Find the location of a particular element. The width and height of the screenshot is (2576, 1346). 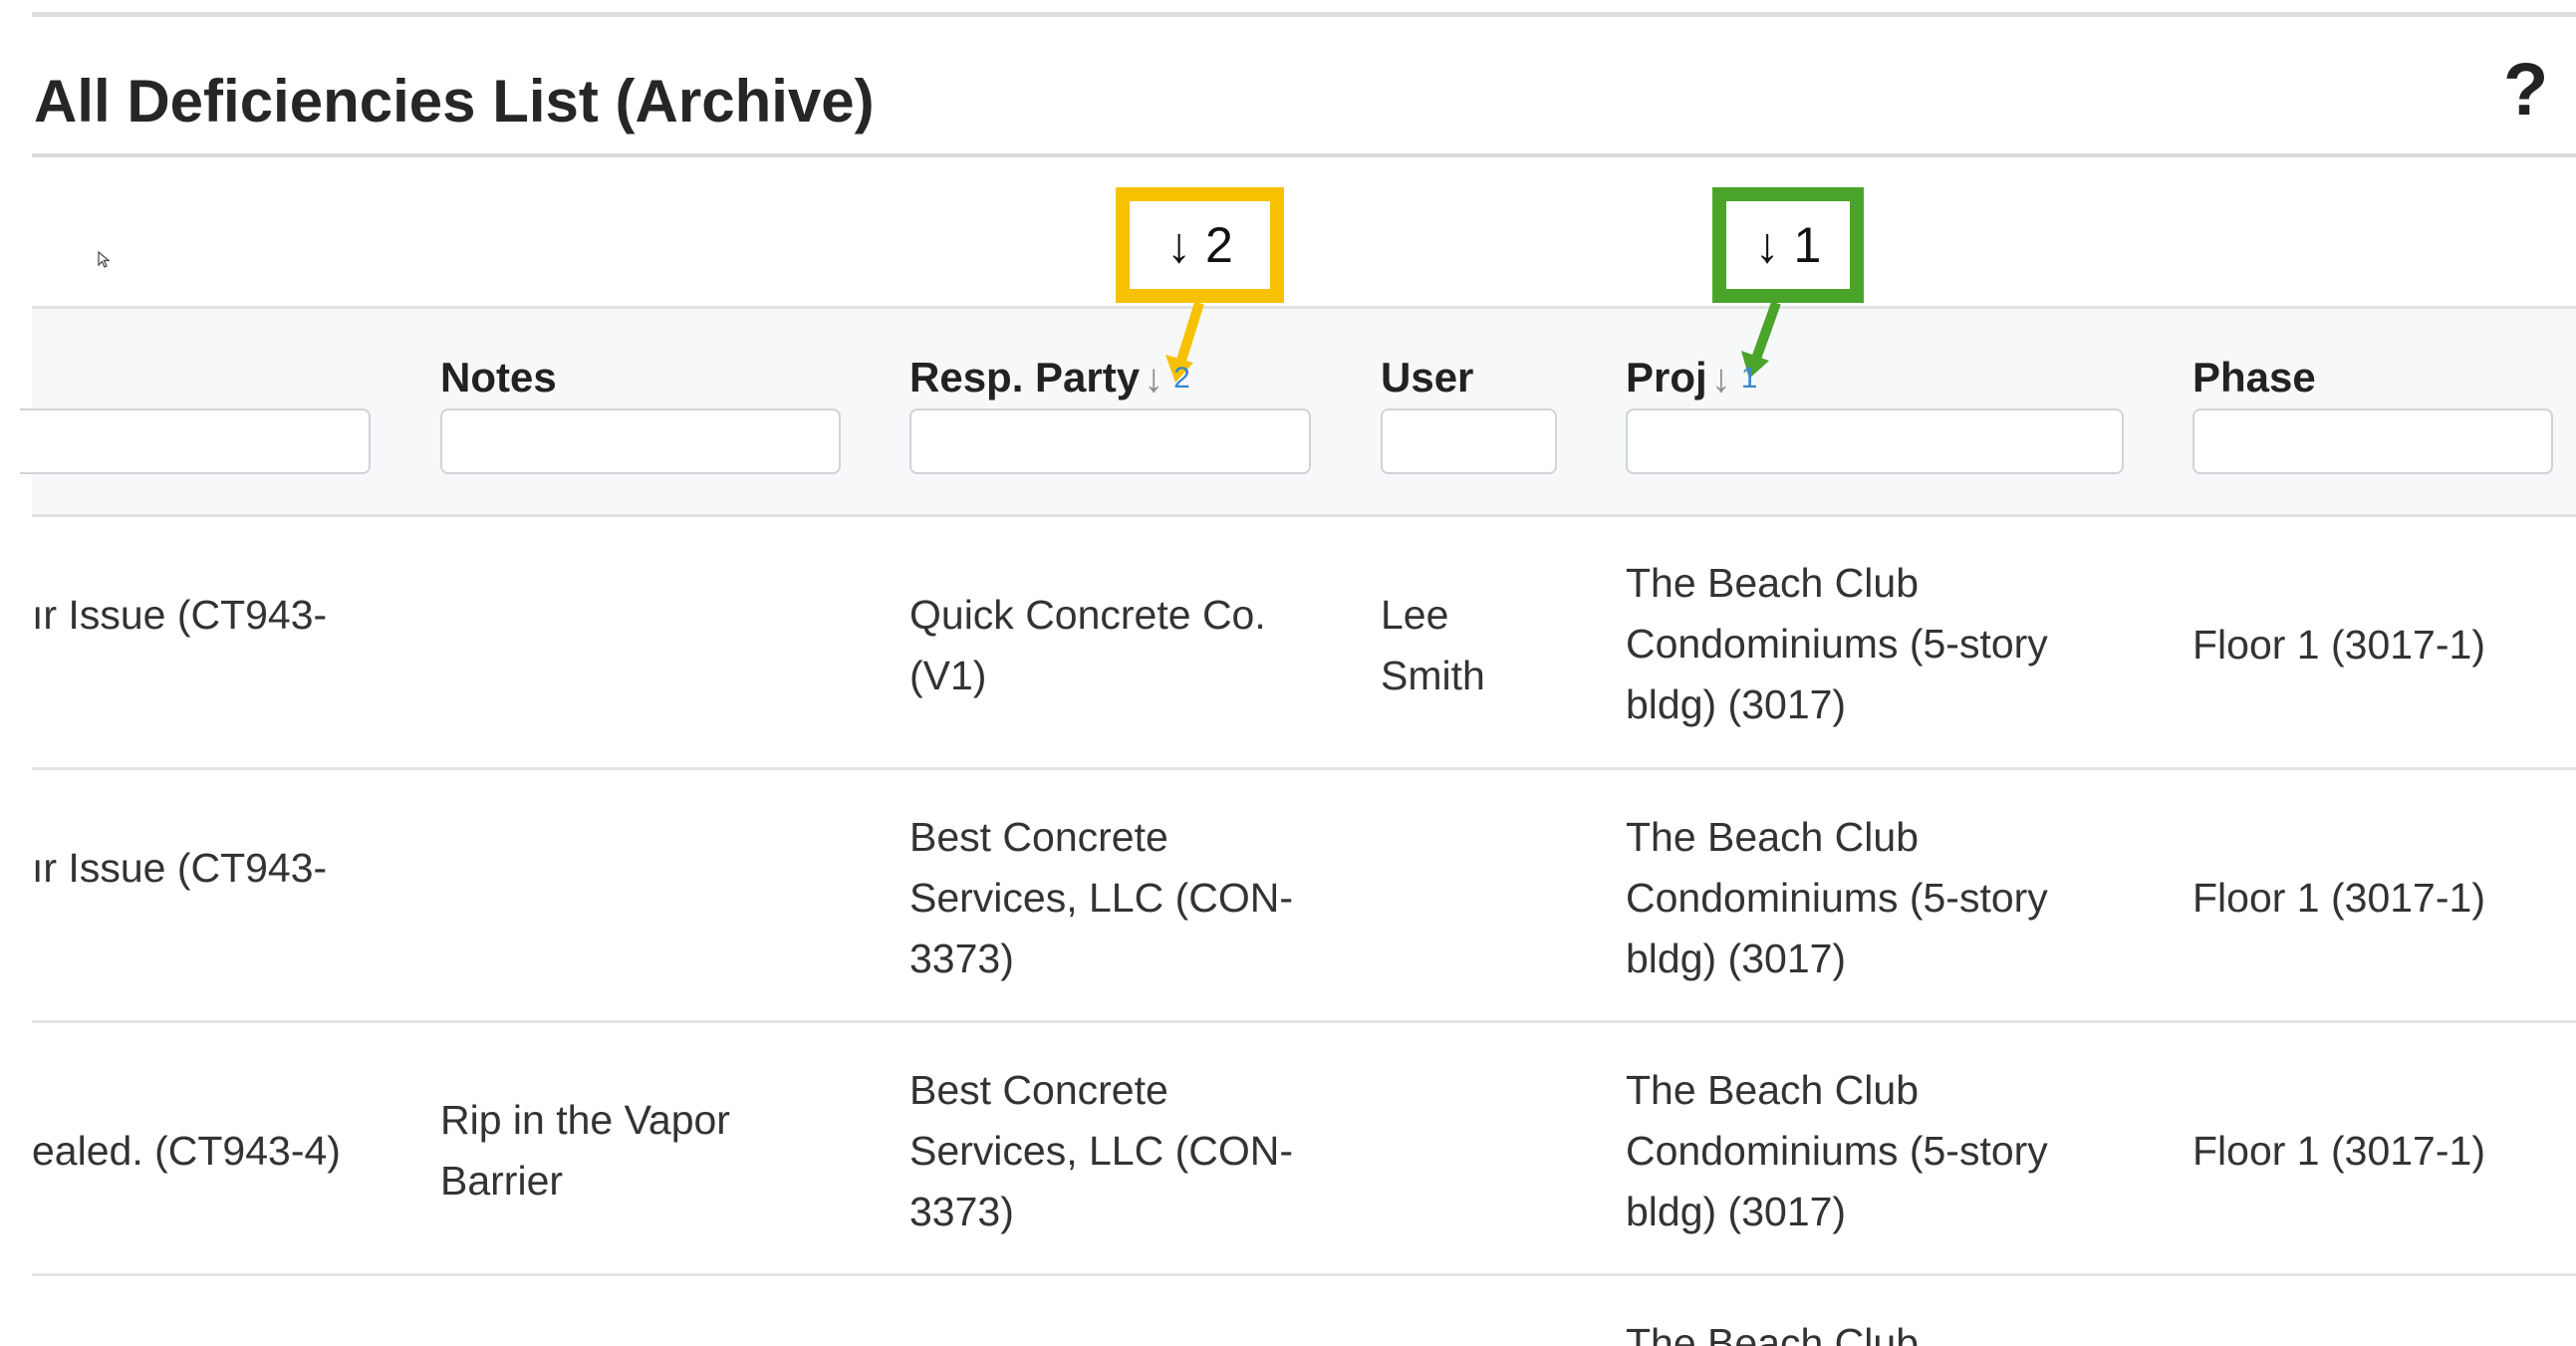

title-divider is located at coordinates (1304, 155).